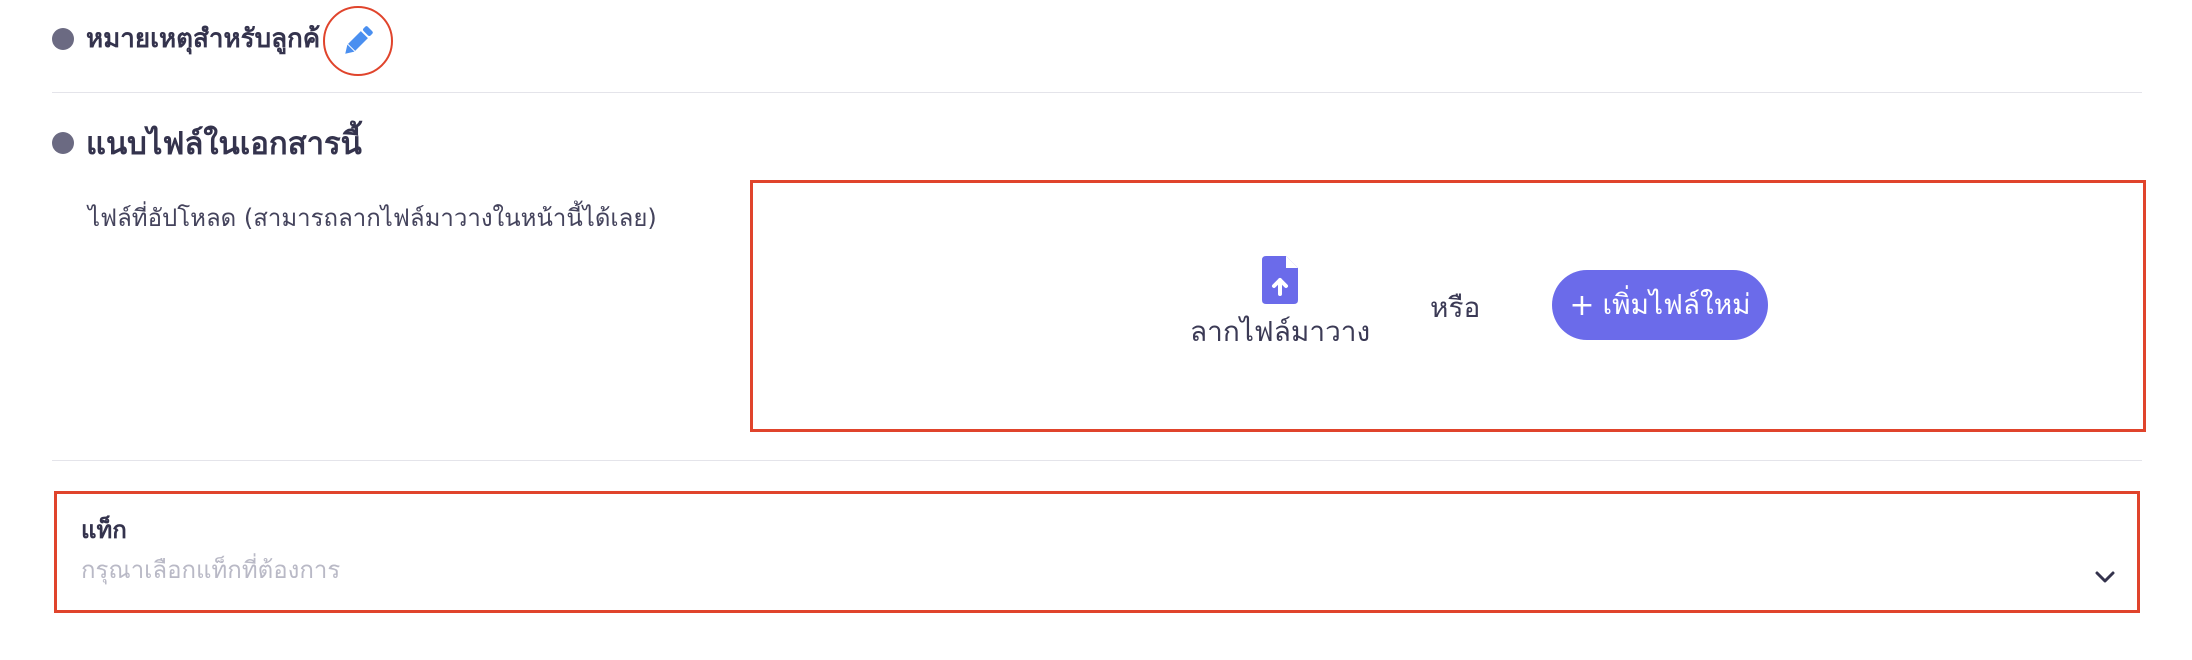 Image resolution: width=2192 pixels, height=660 pixels. What do you see at coordinates (2105, 577) in the screenshot?
I see `chevron-down-icon` at bounding box center [2105, 577].